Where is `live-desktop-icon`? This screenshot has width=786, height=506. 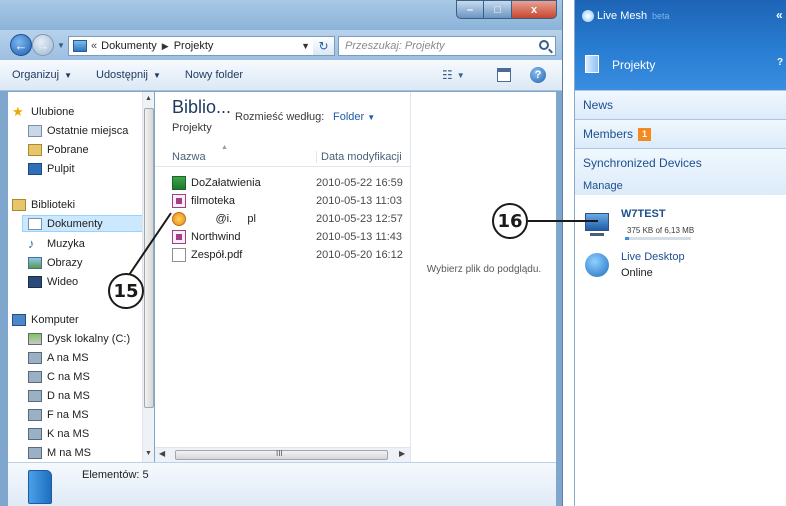 live-desktop-icon is located at coordinates (597, 265).